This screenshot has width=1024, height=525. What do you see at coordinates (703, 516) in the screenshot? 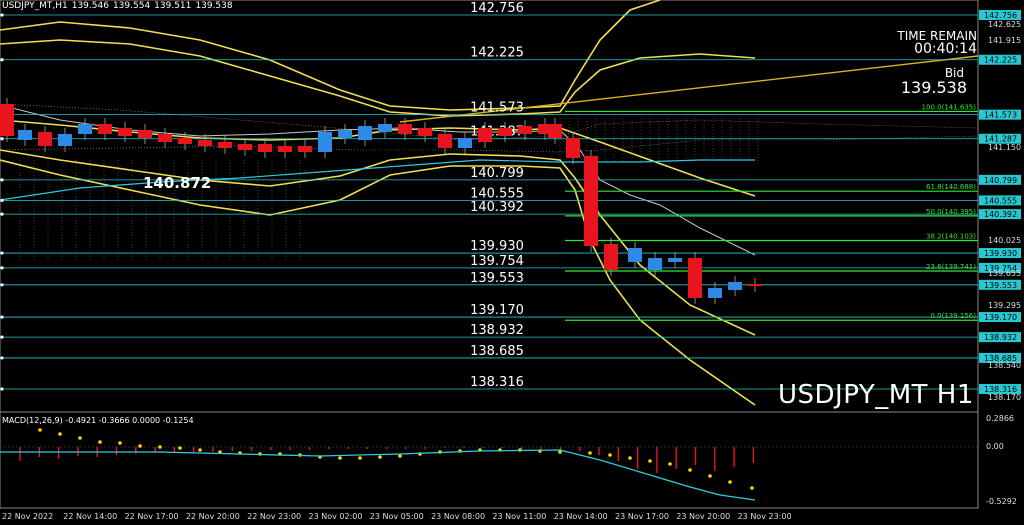
I see `time-tick: 23 Nov 20:00` at bounding box center [703, 516].